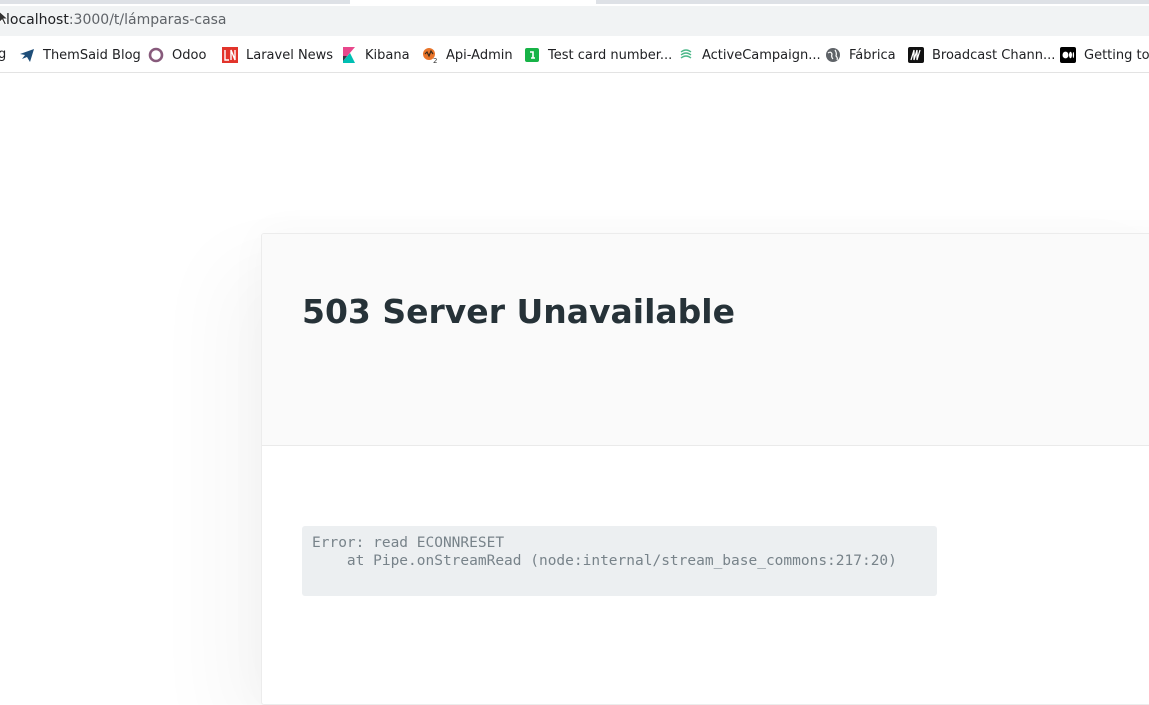 This screenshot has width=1149, height=705. I want to click on bookmark-kibana: Kibana, so click(375, 55).